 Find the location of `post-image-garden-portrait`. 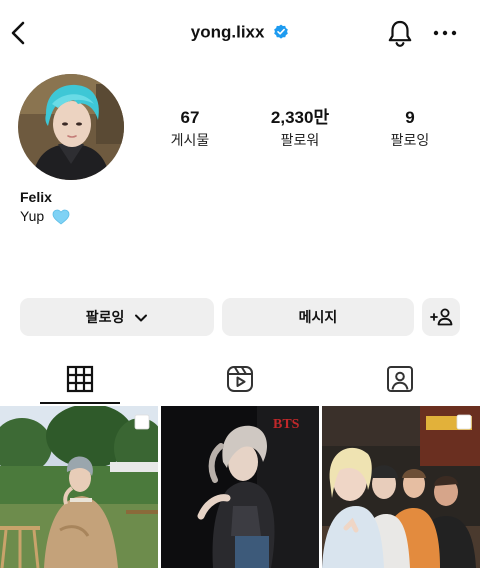

post-image-garden-portrait is located at coordinates (79, 487).